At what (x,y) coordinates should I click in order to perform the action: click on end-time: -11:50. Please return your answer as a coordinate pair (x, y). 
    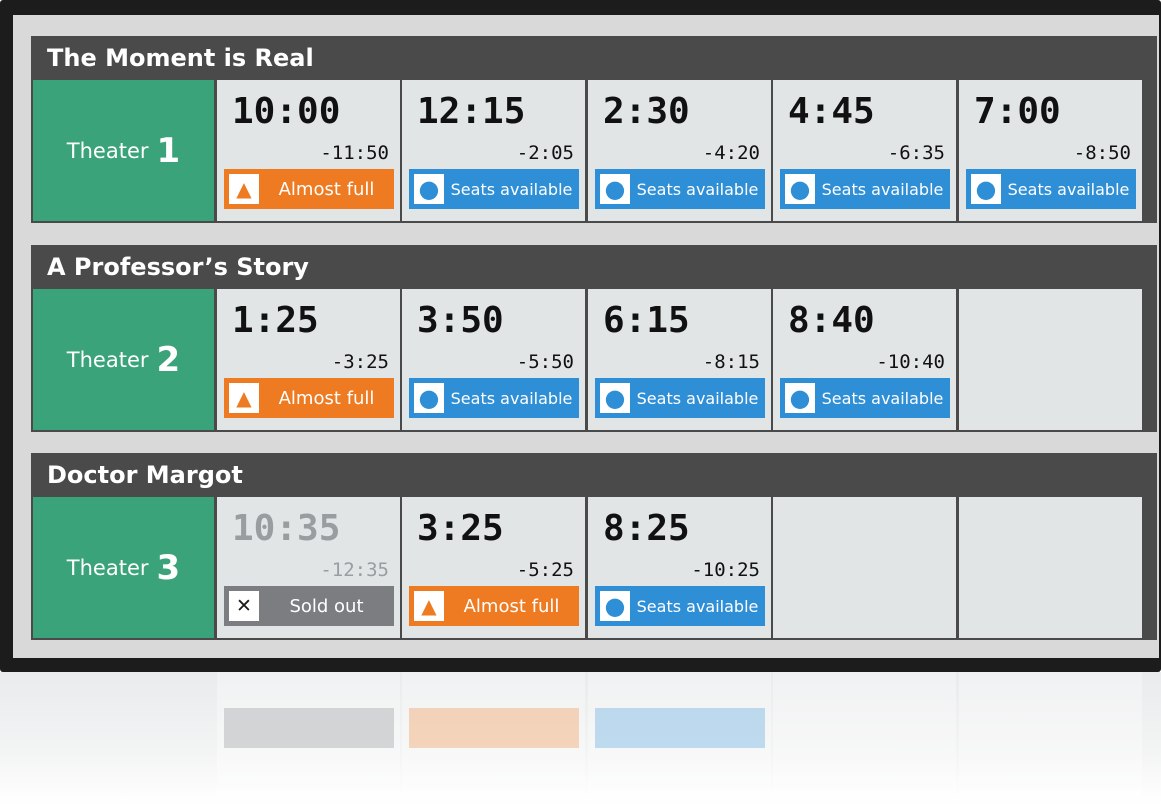
    Looking at the image, I should click on (354, 153).